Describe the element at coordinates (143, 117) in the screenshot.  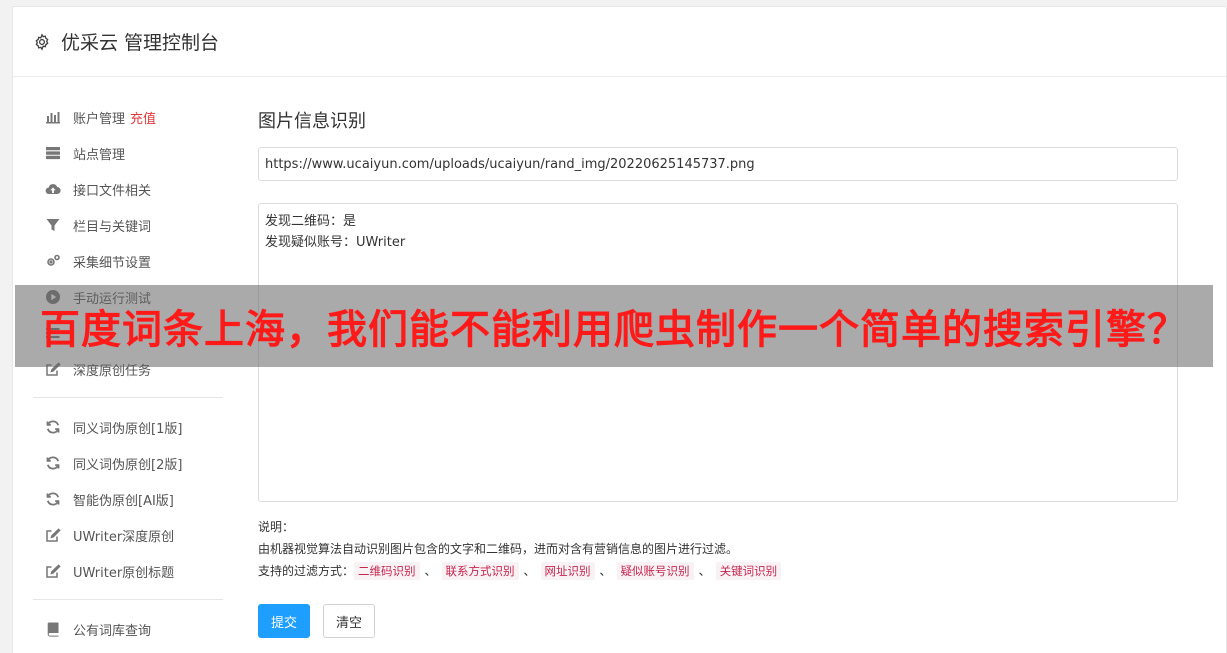
I see `recharge-link: 充值` at that location.